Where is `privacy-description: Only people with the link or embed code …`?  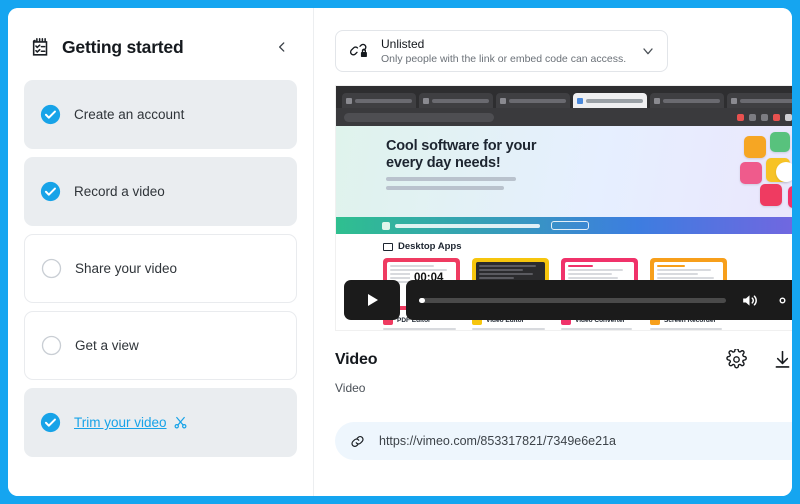 privacy-description: Only people with the link or embed code … is located at coordinates (504, 58).